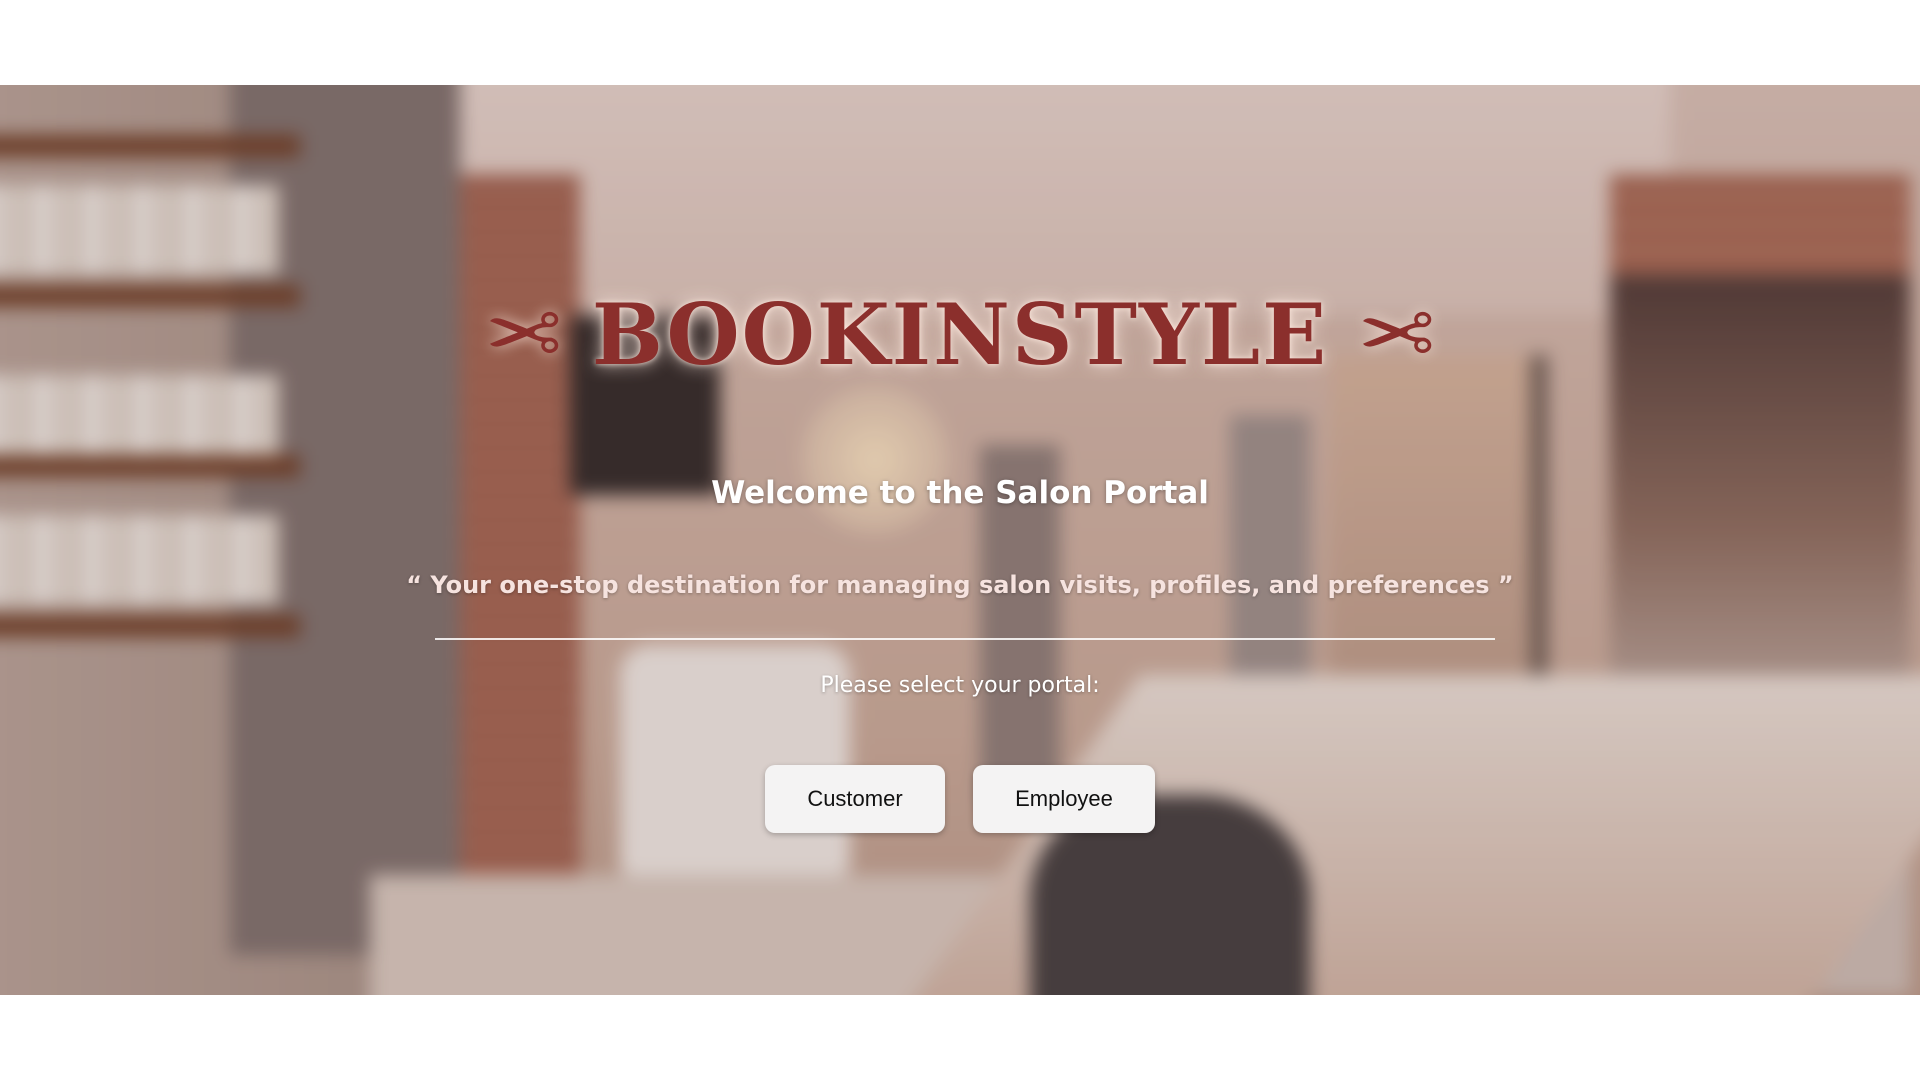 Image resolution: width=1920 pixels, height=1080 pixels. I want to click on brand-header: ✂ BOOKINSTYLE ✂, so click(960, 334).